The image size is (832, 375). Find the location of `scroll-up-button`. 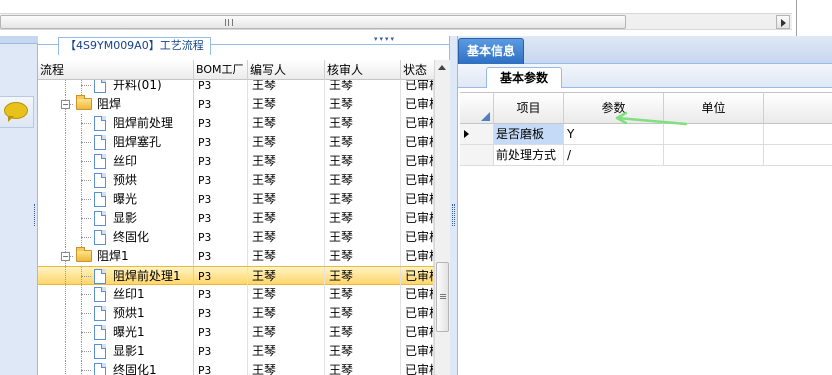

scroll-up-button is located at coordinates (442, 68).